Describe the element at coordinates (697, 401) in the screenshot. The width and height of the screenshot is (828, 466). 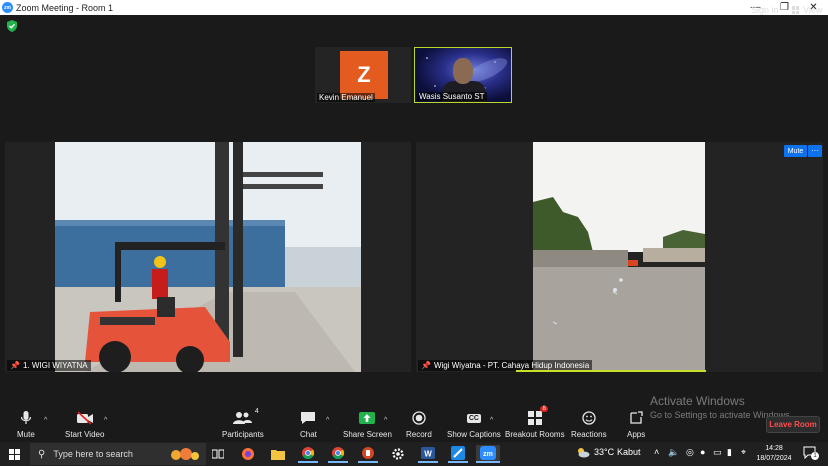
I see `activate-windows-watermark: Activate Windows` at that location.